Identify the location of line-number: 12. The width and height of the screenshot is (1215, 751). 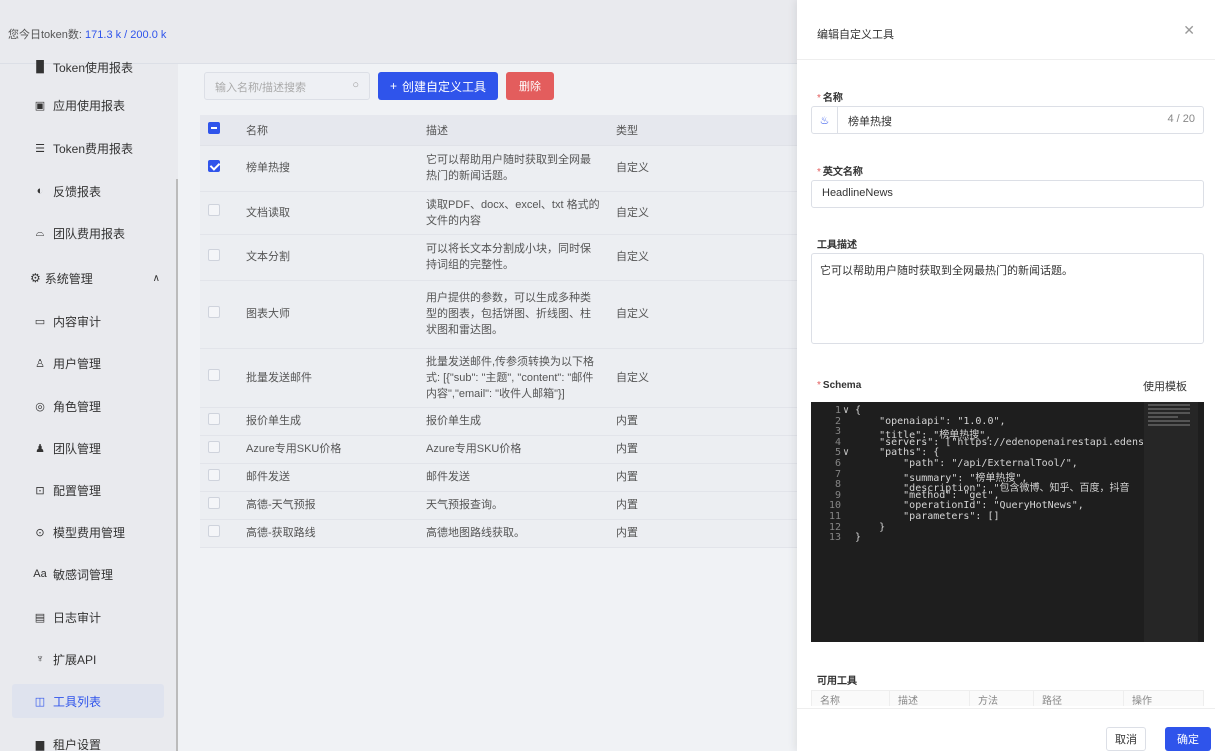
(834, 527).